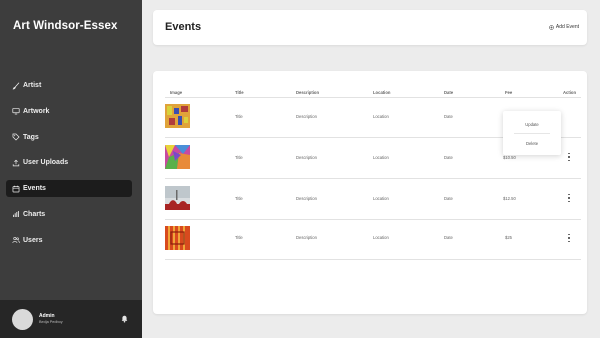  Describe the element at coordinates (51, 322) in the screenshot. I see `user-subtitle: Bedja Pedboy` at that location.